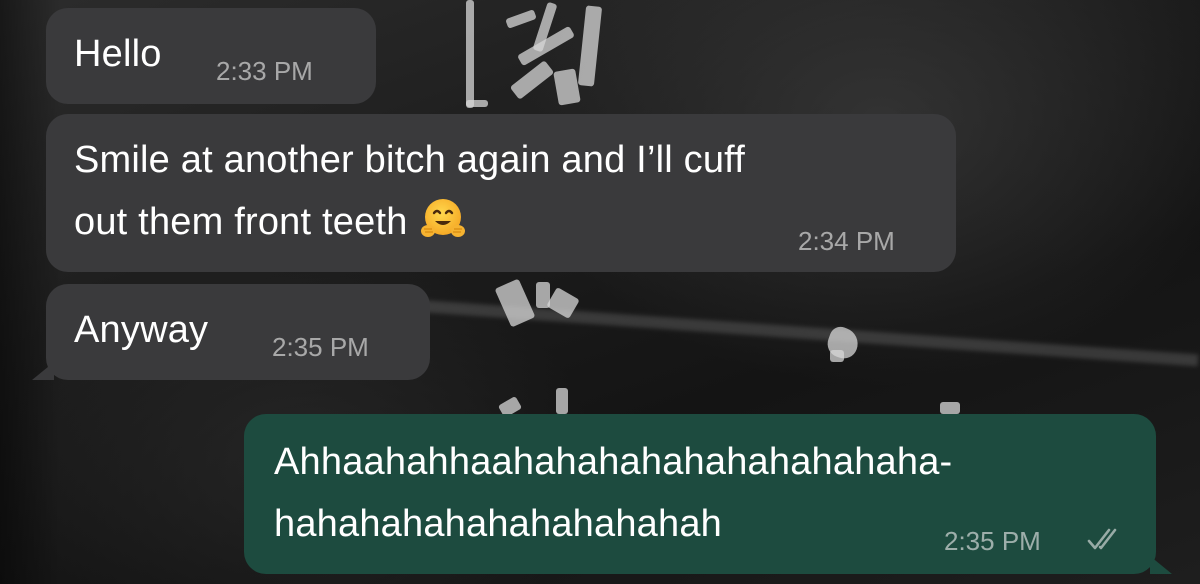  I want to click on read-receipt-double-check-icon, so click(1106, 541).